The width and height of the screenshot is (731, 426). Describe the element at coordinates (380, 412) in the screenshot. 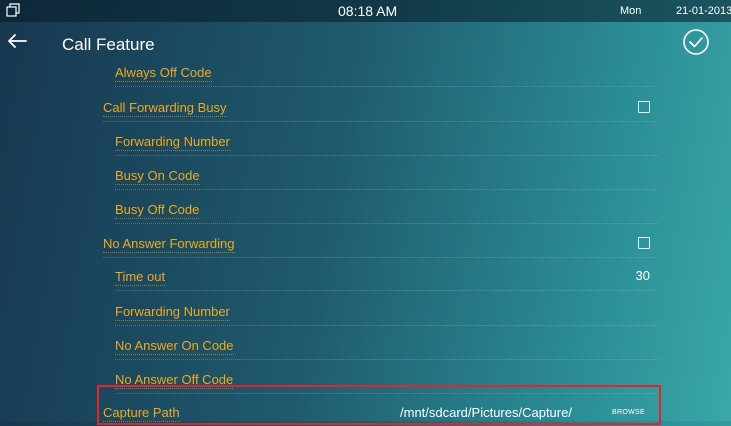

I see `capture-path-row: Capture Path` at that location.